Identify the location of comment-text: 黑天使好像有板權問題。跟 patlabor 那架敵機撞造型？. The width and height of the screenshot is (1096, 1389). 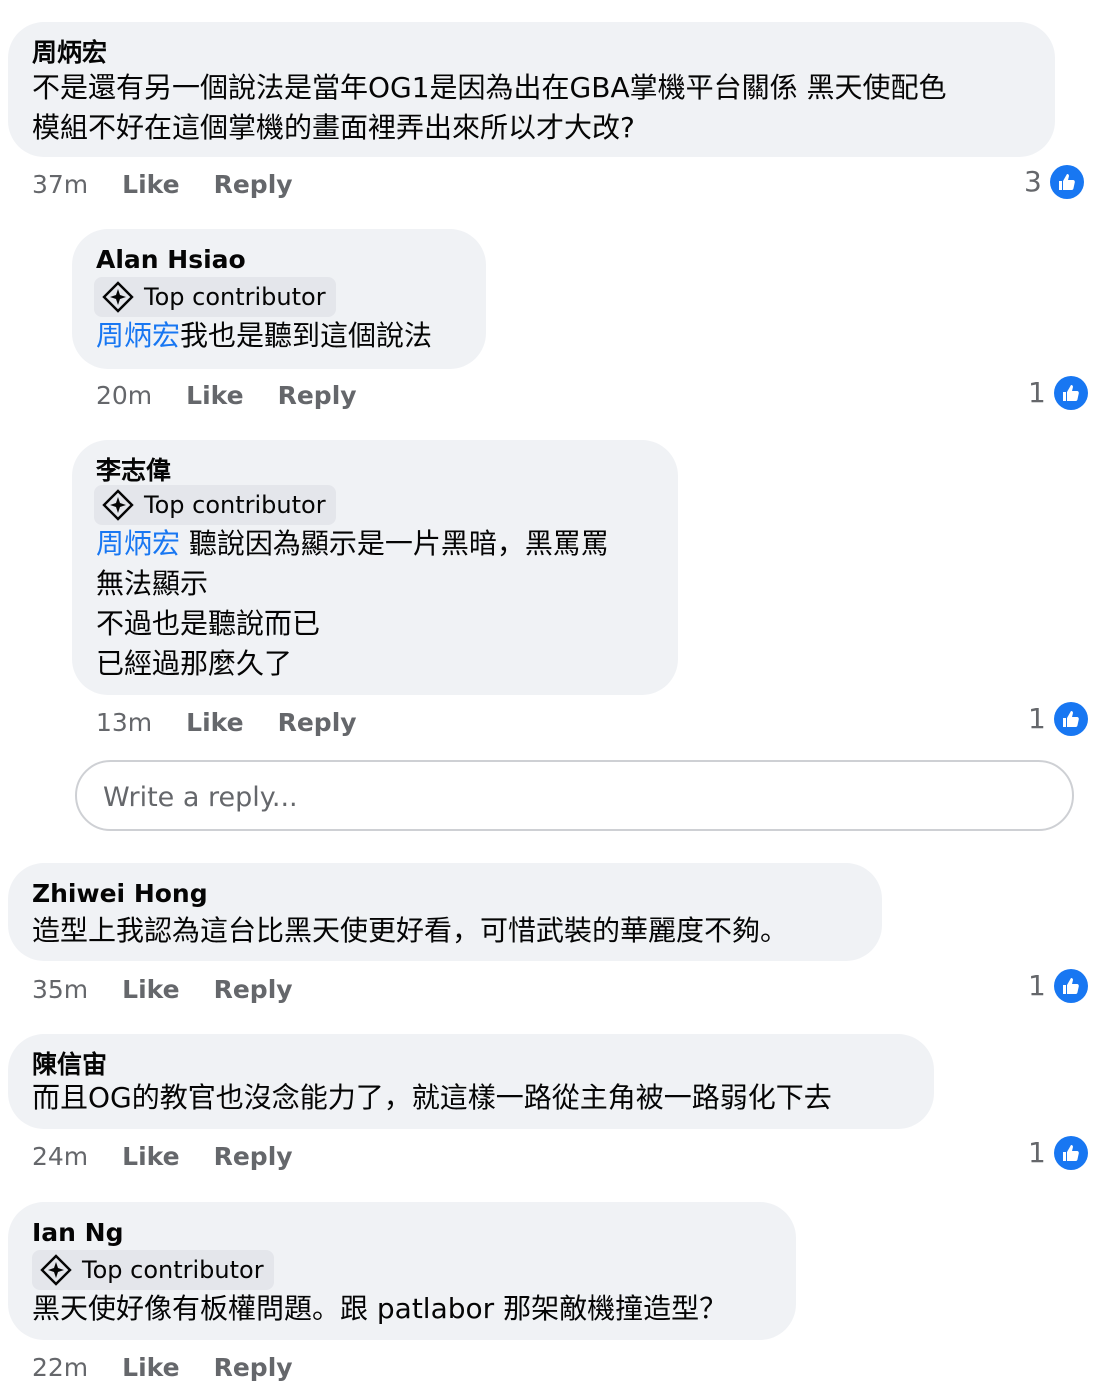
(380, 1308).